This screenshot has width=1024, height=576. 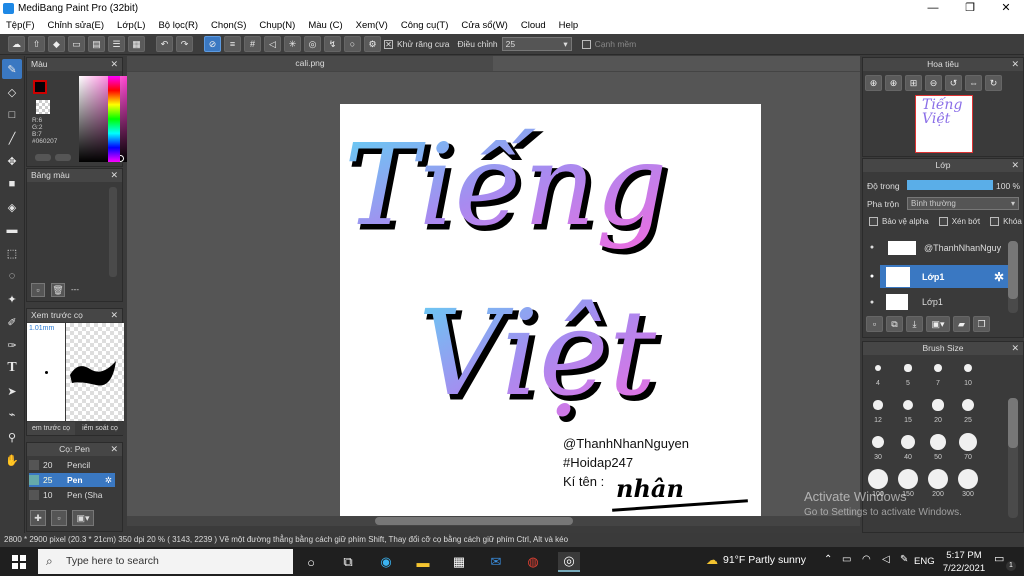 I want to click on brush-size-cell: 25, so click(x=968, y=409).